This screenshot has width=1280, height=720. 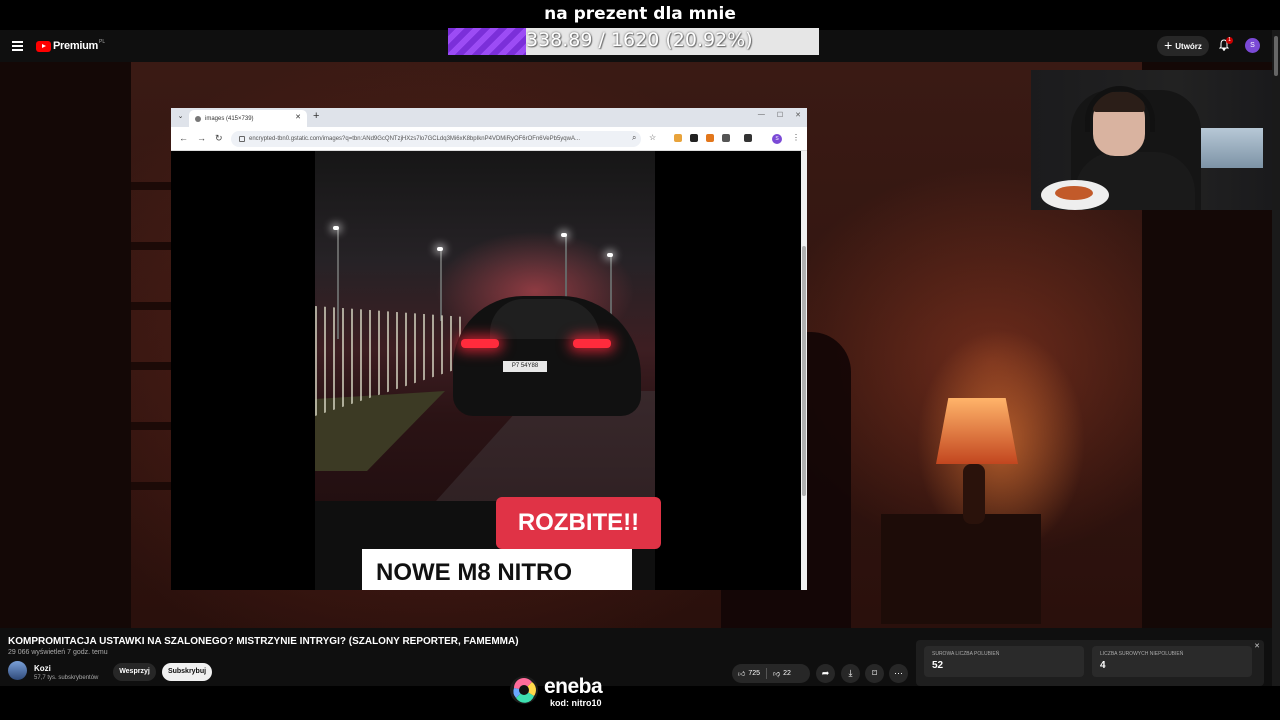 I want to click on eneba-logo-icon, so click(x=524, y=690).